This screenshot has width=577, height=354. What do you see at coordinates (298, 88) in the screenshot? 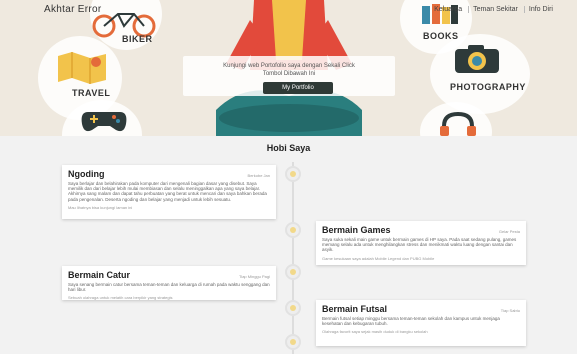
I see `my-portfolio-button: My Portfolio` at bounding box center [298, 88].